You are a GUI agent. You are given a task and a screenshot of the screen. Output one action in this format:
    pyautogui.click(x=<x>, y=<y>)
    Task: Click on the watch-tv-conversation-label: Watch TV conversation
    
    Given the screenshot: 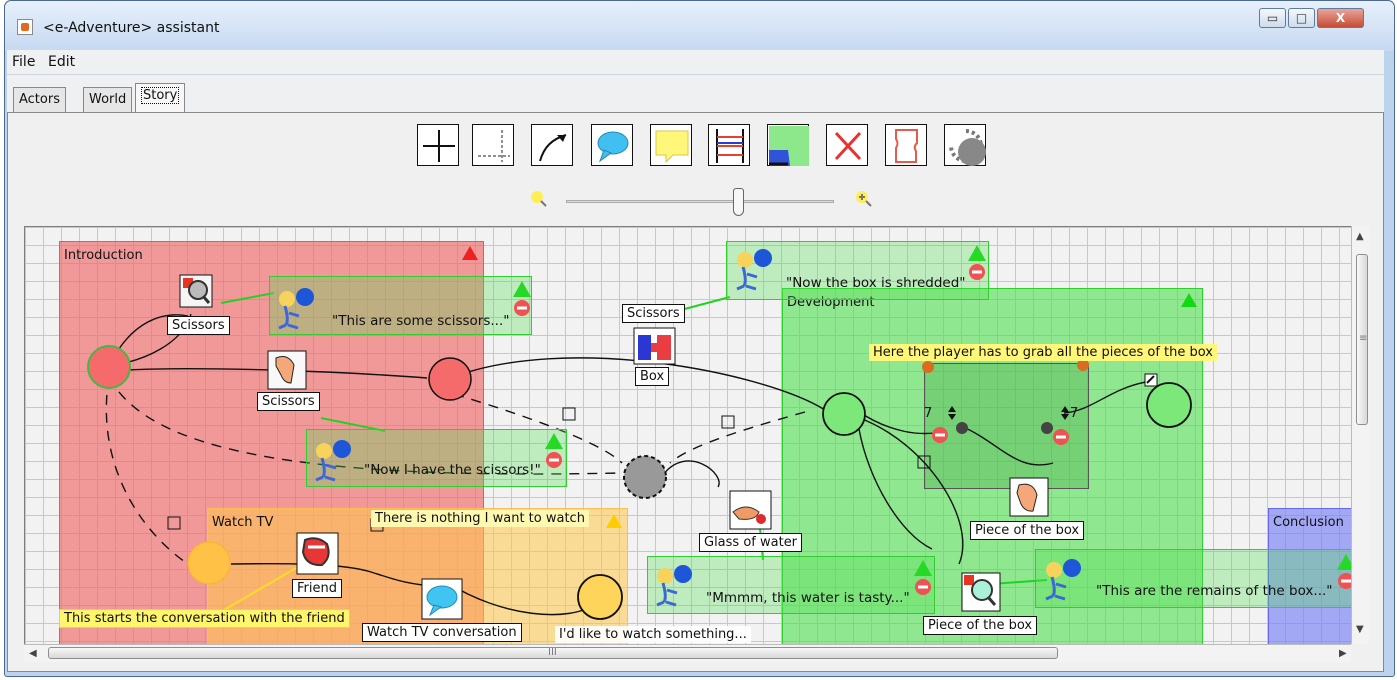 What is the action you would take?
    pyautogui.click(x=442, y=632)
    